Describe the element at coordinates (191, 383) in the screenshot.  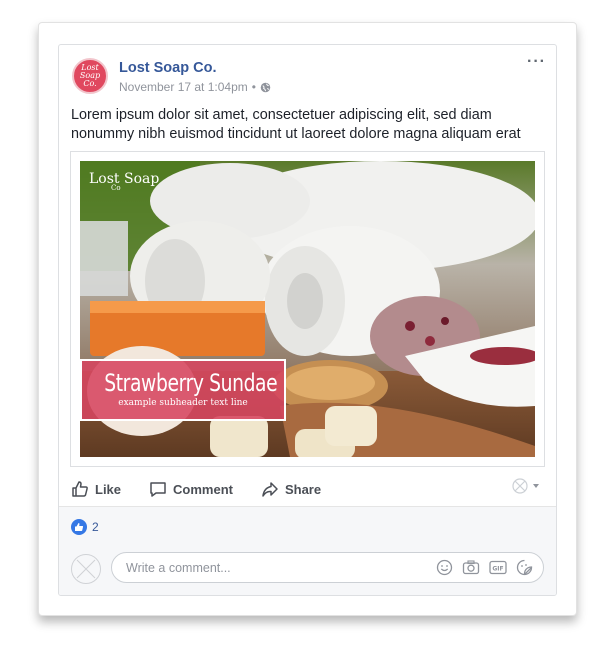
I see `overlay-title: Strawberry Sundae` at that location.